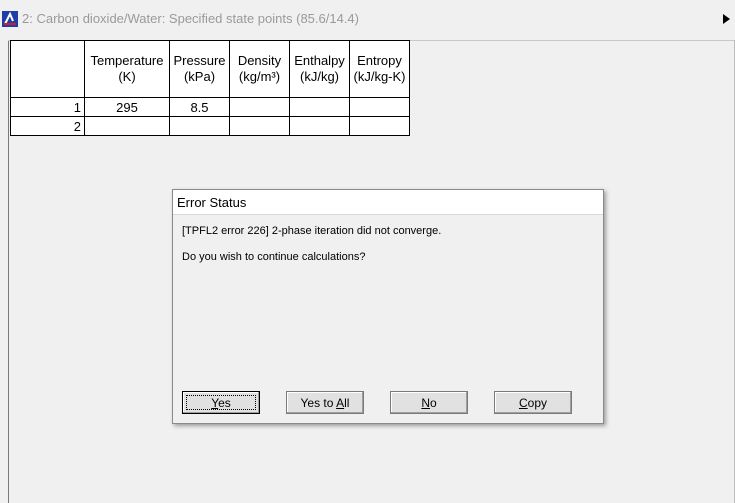 This screenshot has height=503, width=735. What do you see at coordinates (537, 403) in the screenshot?
I see `button-label-post: opy` at bounding box center [537, 403].